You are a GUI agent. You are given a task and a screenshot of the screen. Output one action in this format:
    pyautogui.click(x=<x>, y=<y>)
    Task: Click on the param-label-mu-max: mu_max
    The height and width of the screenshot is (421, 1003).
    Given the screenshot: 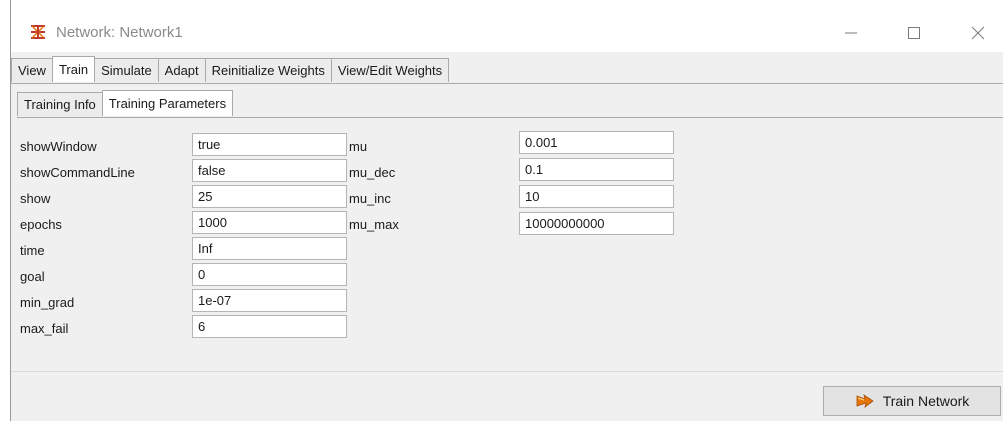 What is the action you would take?
    pyautogui.click(x=374, y=224)
    